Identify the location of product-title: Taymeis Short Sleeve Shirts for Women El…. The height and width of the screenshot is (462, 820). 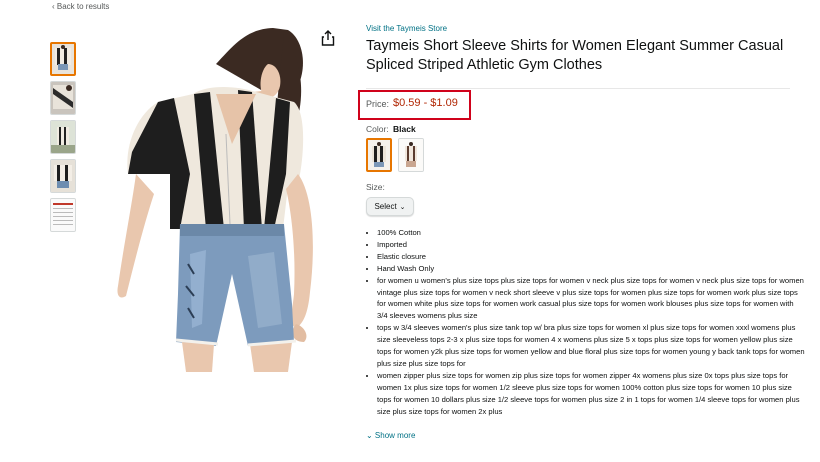
(575, 55).